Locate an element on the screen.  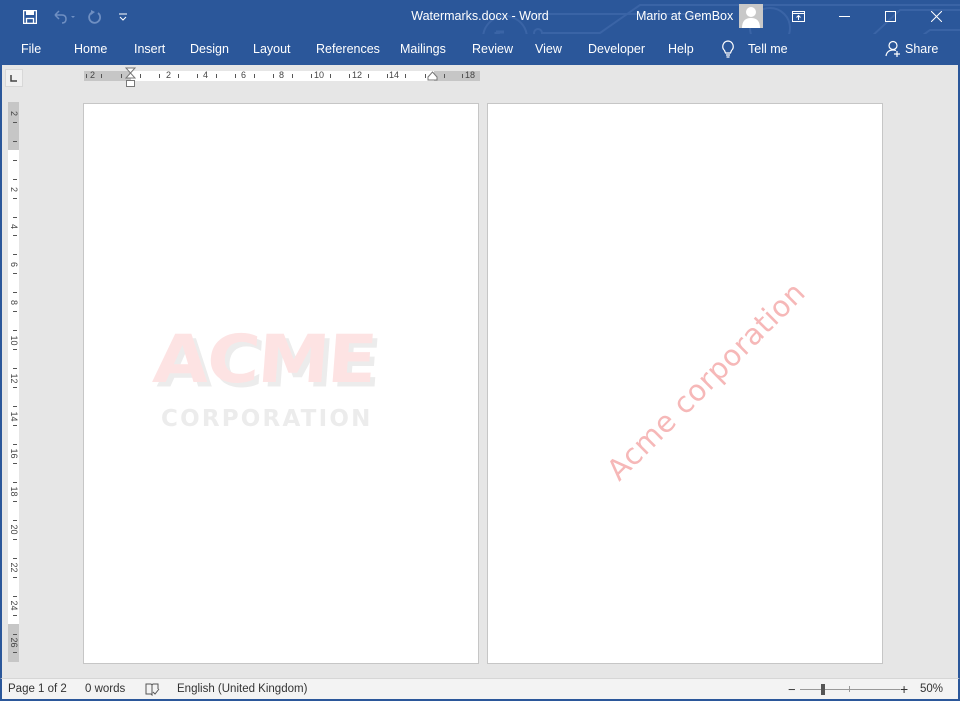
text-watermark: Acme corporation is located at coordinates (706, 381).